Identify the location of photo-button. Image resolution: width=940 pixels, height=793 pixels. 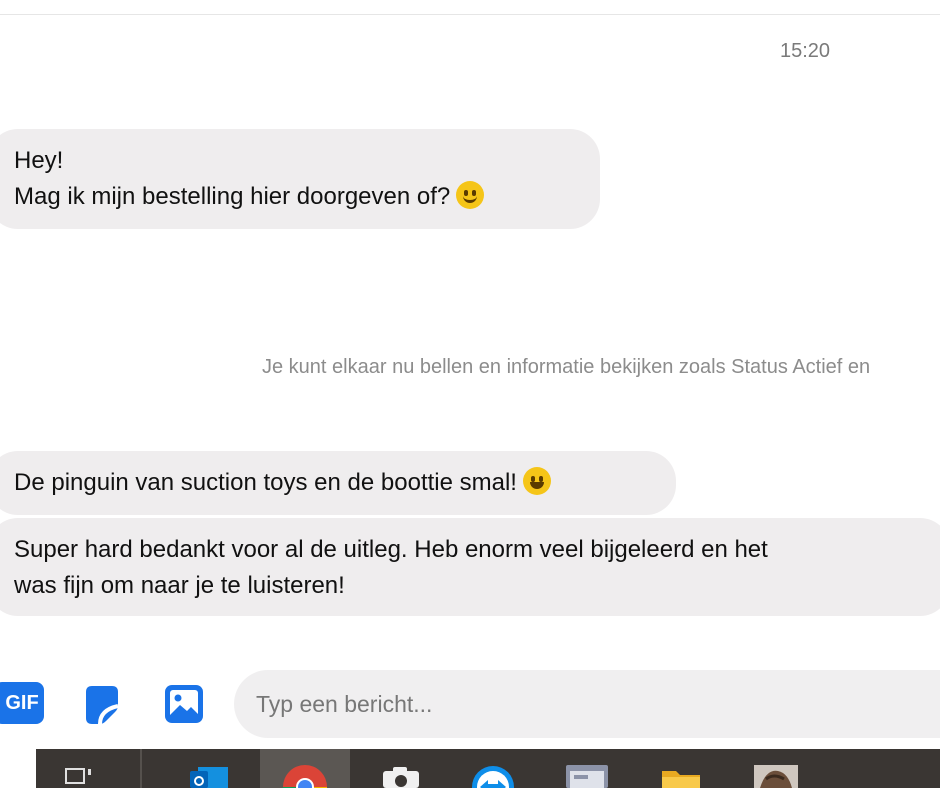
(184, 704).